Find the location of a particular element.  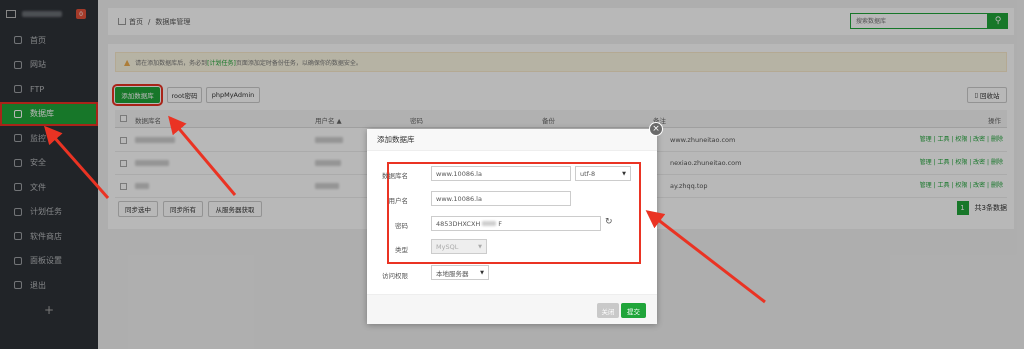

dbname-label: 数据库名 is located at coordinates (395, 176).